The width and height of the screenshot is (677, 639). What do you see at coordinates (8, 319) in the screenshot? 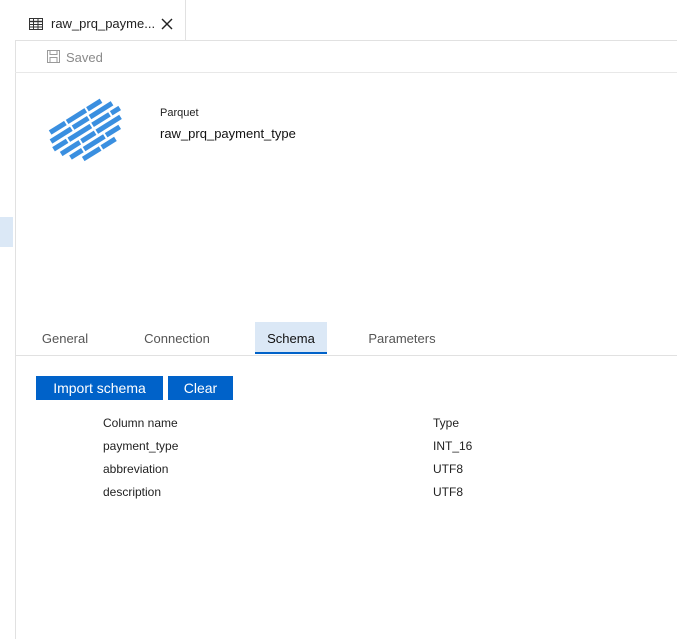
I see `left-rail` at bounding box center [8, 319].